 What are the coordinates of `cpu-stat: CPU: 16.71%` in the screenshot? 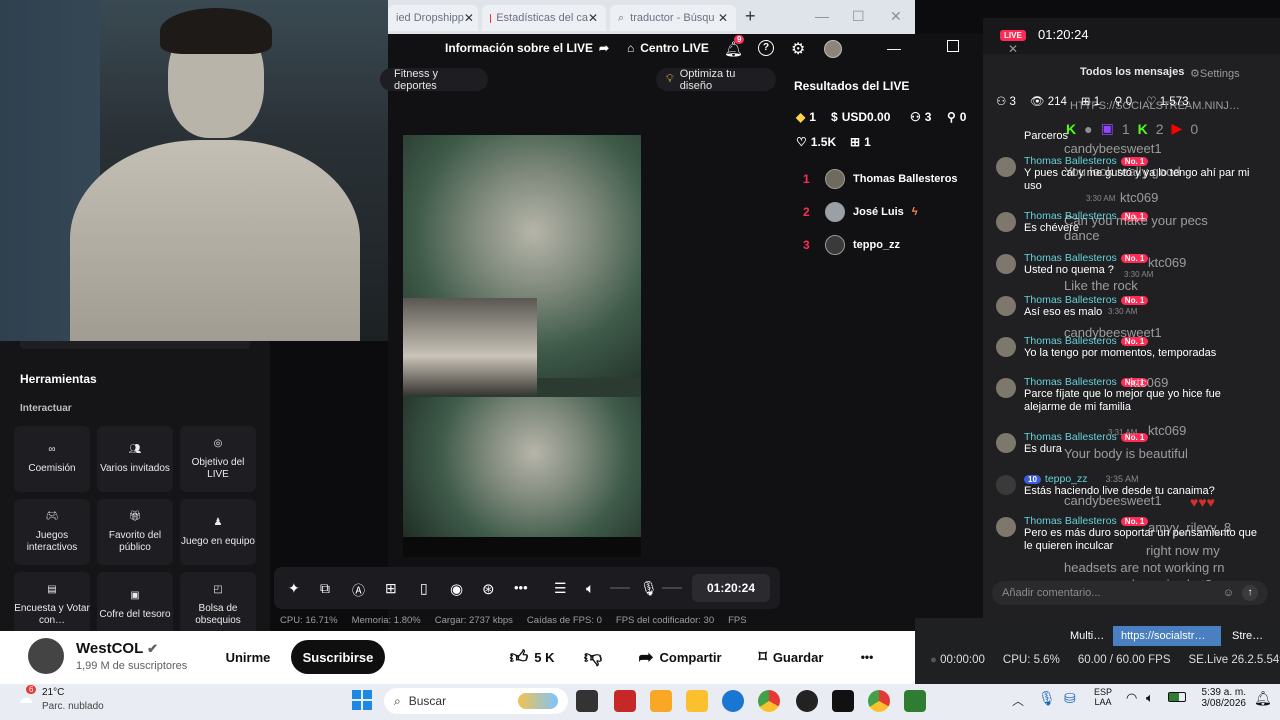 It's located at (309, 620).